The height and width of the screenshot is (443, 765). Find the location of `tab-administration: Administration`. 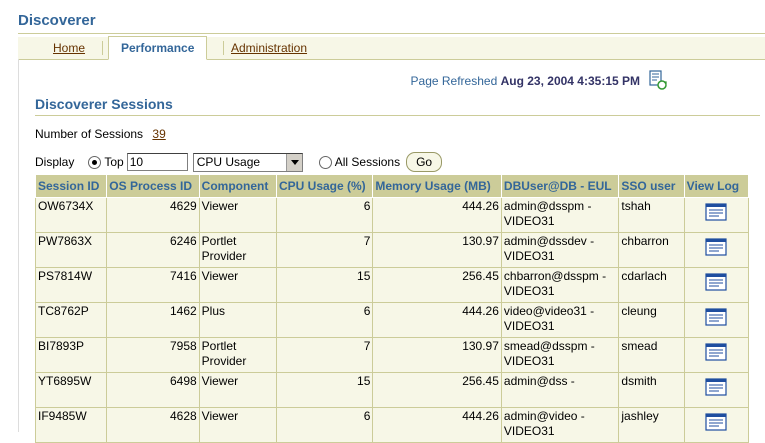

tab-administration: Administration is located at coordinates (269, 48).